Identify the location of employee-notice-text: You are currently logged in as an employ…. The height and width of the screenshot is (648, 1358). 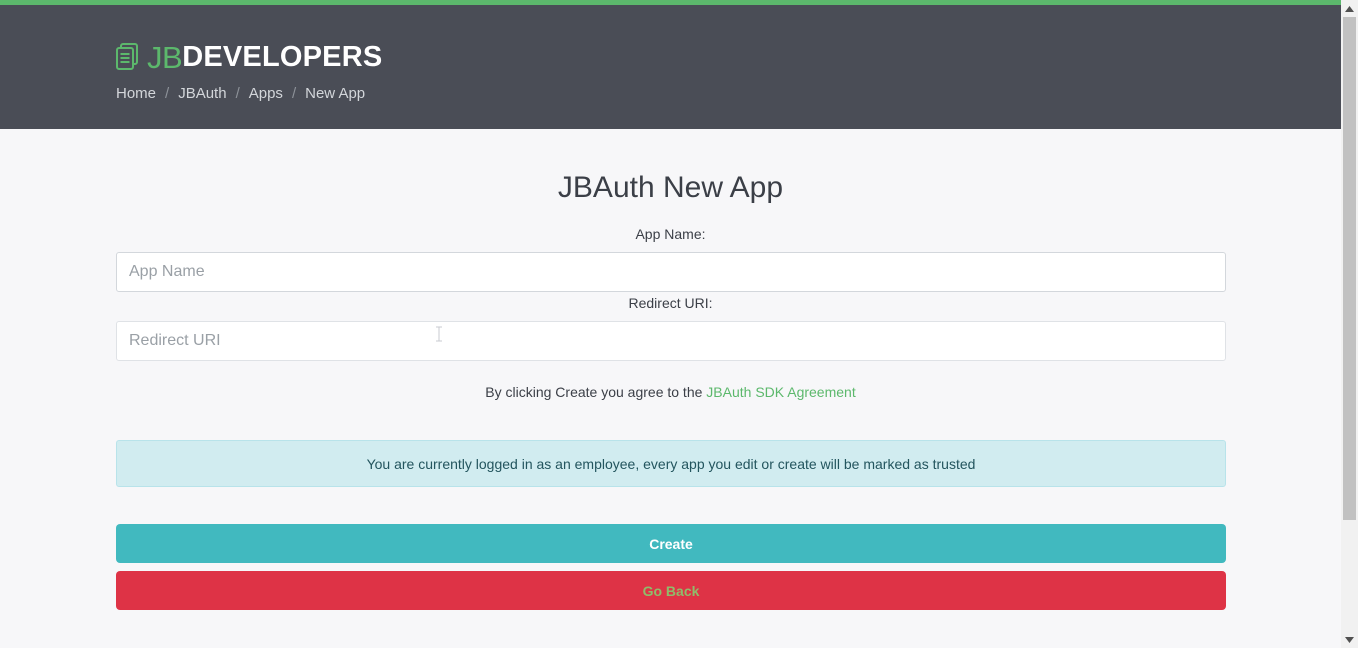
(671, 463).